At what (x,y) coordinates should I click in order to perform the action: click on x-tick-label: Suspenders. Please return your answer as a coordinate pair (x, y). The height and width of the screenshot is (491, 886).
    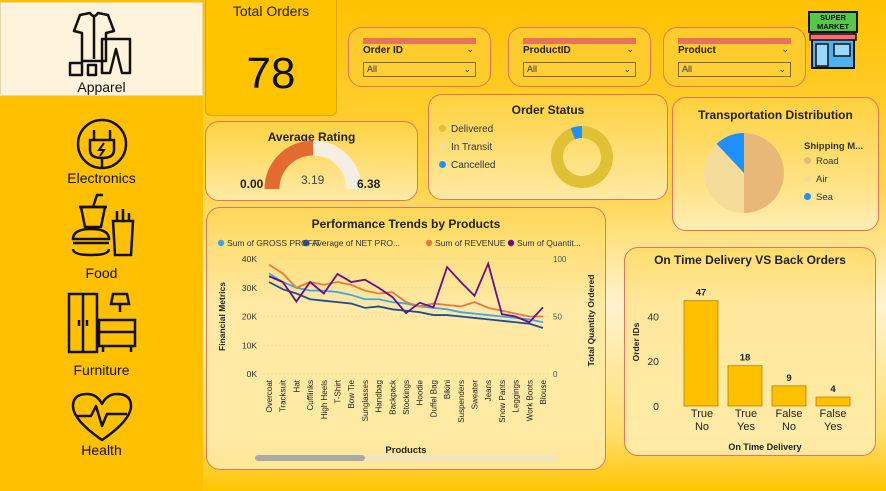
    Looking at the image, I should click on (461, 401).